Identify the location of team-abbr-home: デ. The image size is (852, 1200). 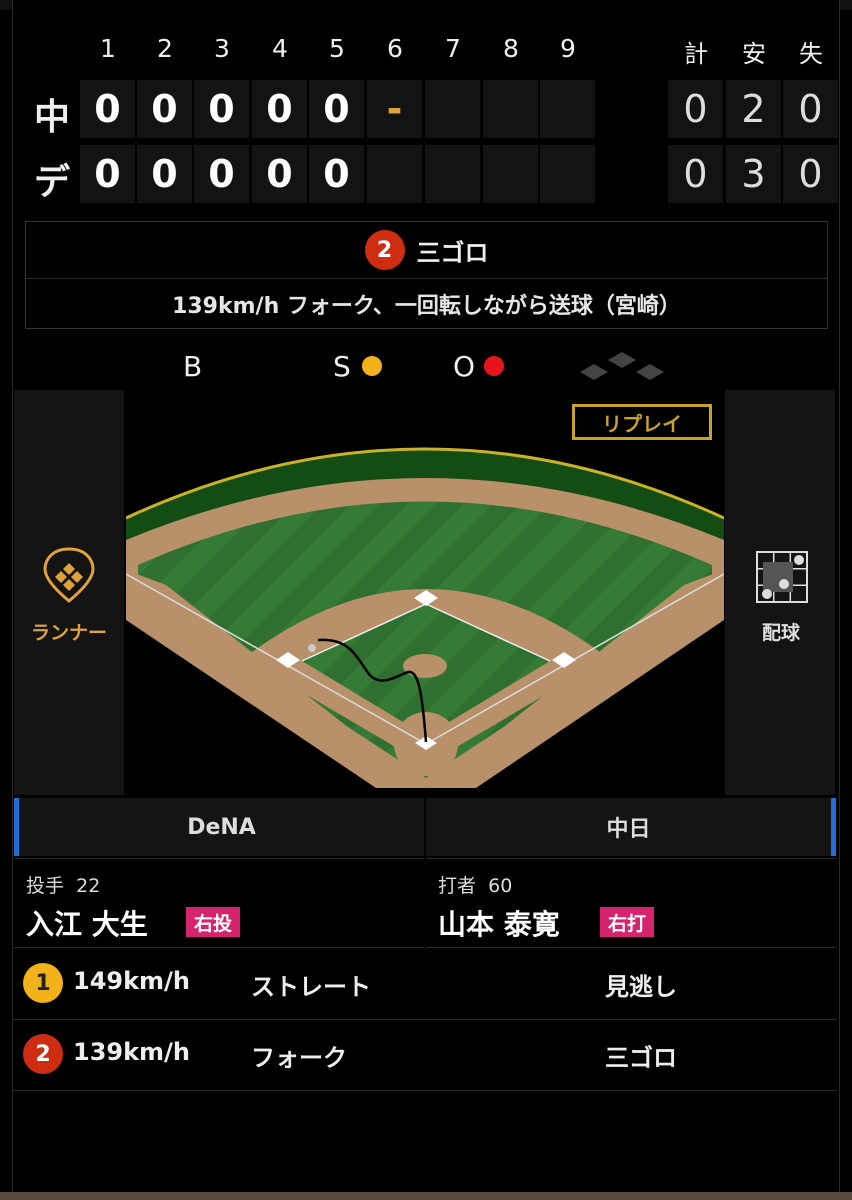
(51, 182).